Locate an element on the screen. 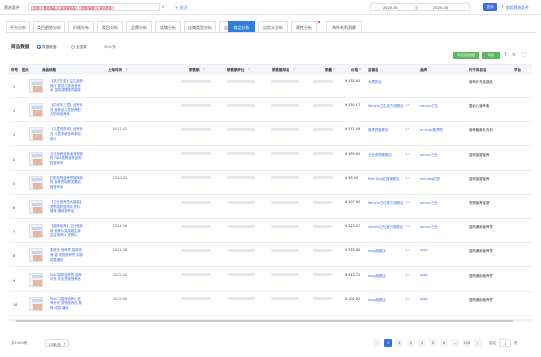 The image size is (541, 357). category-tag: 营养补充 is located at coordinates (106, 7).